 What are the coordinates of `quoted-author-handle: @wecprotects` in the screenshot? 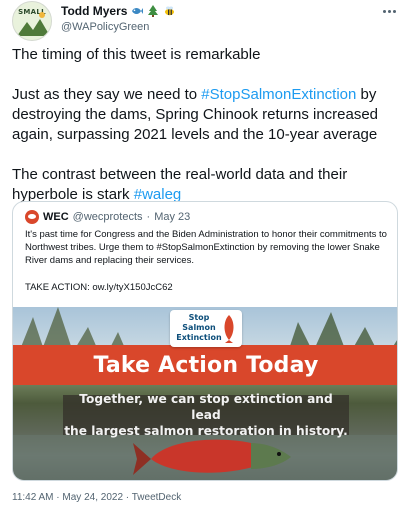 It's located at (108, 217).